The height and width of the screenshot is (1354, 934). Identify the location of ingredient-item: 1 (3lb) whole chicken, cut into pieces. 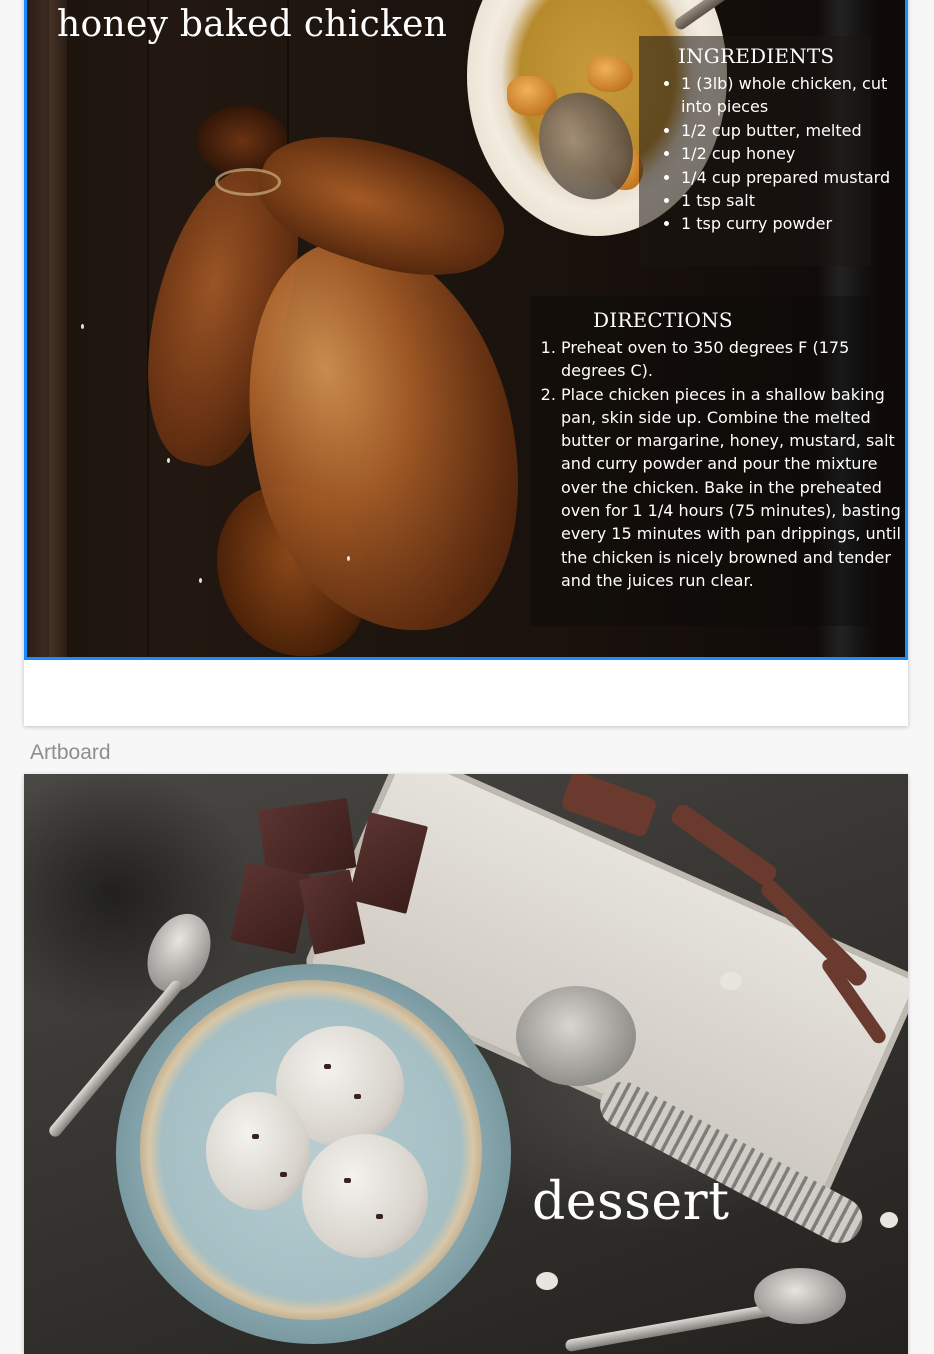
(786, 95).